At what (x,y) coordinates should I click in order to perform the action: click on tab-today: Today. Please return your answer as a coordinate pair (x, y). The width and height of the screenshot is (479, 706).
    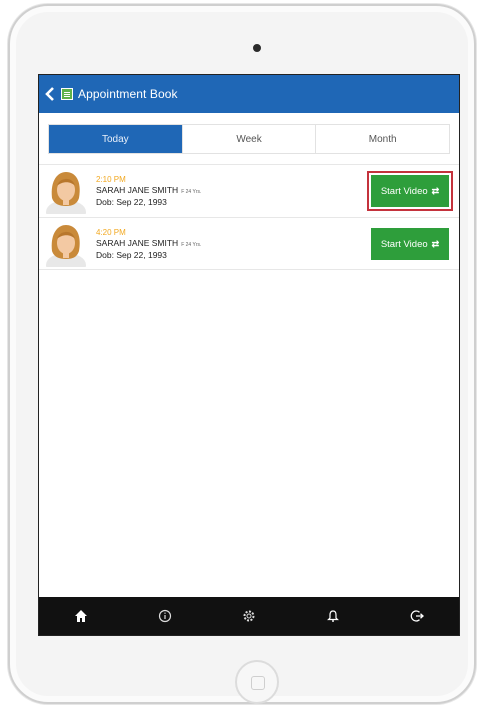
    Looking at the image, I should click on (116, 139).